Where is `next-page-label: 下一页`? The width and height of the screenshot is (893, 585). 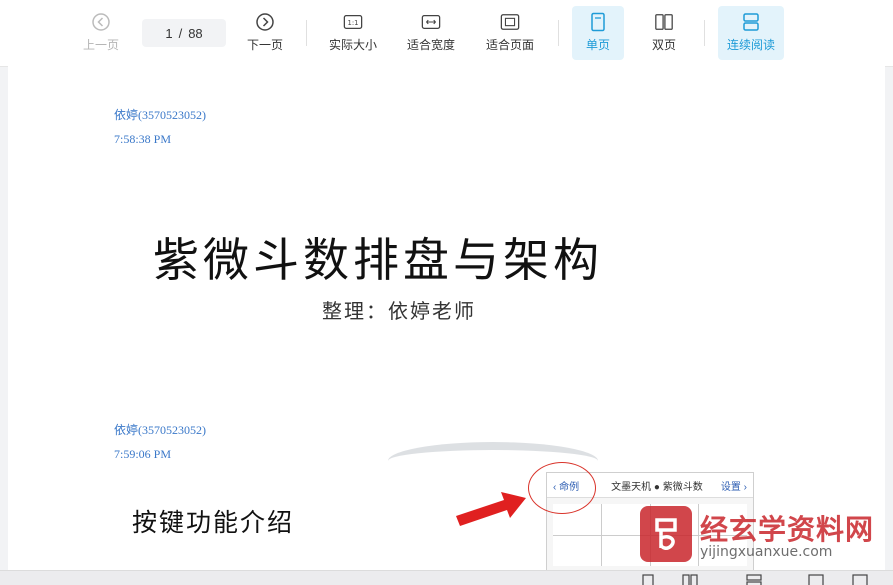
next-page-label: 下一页 is located at coordinates (264, 45).